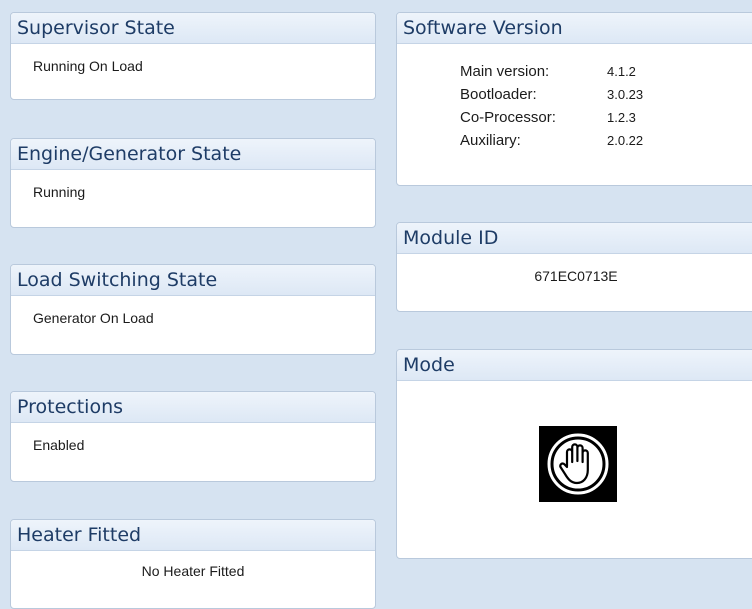 This screenshot has width=752, height=609. I want to click on hand-icon, so click(578, 464).